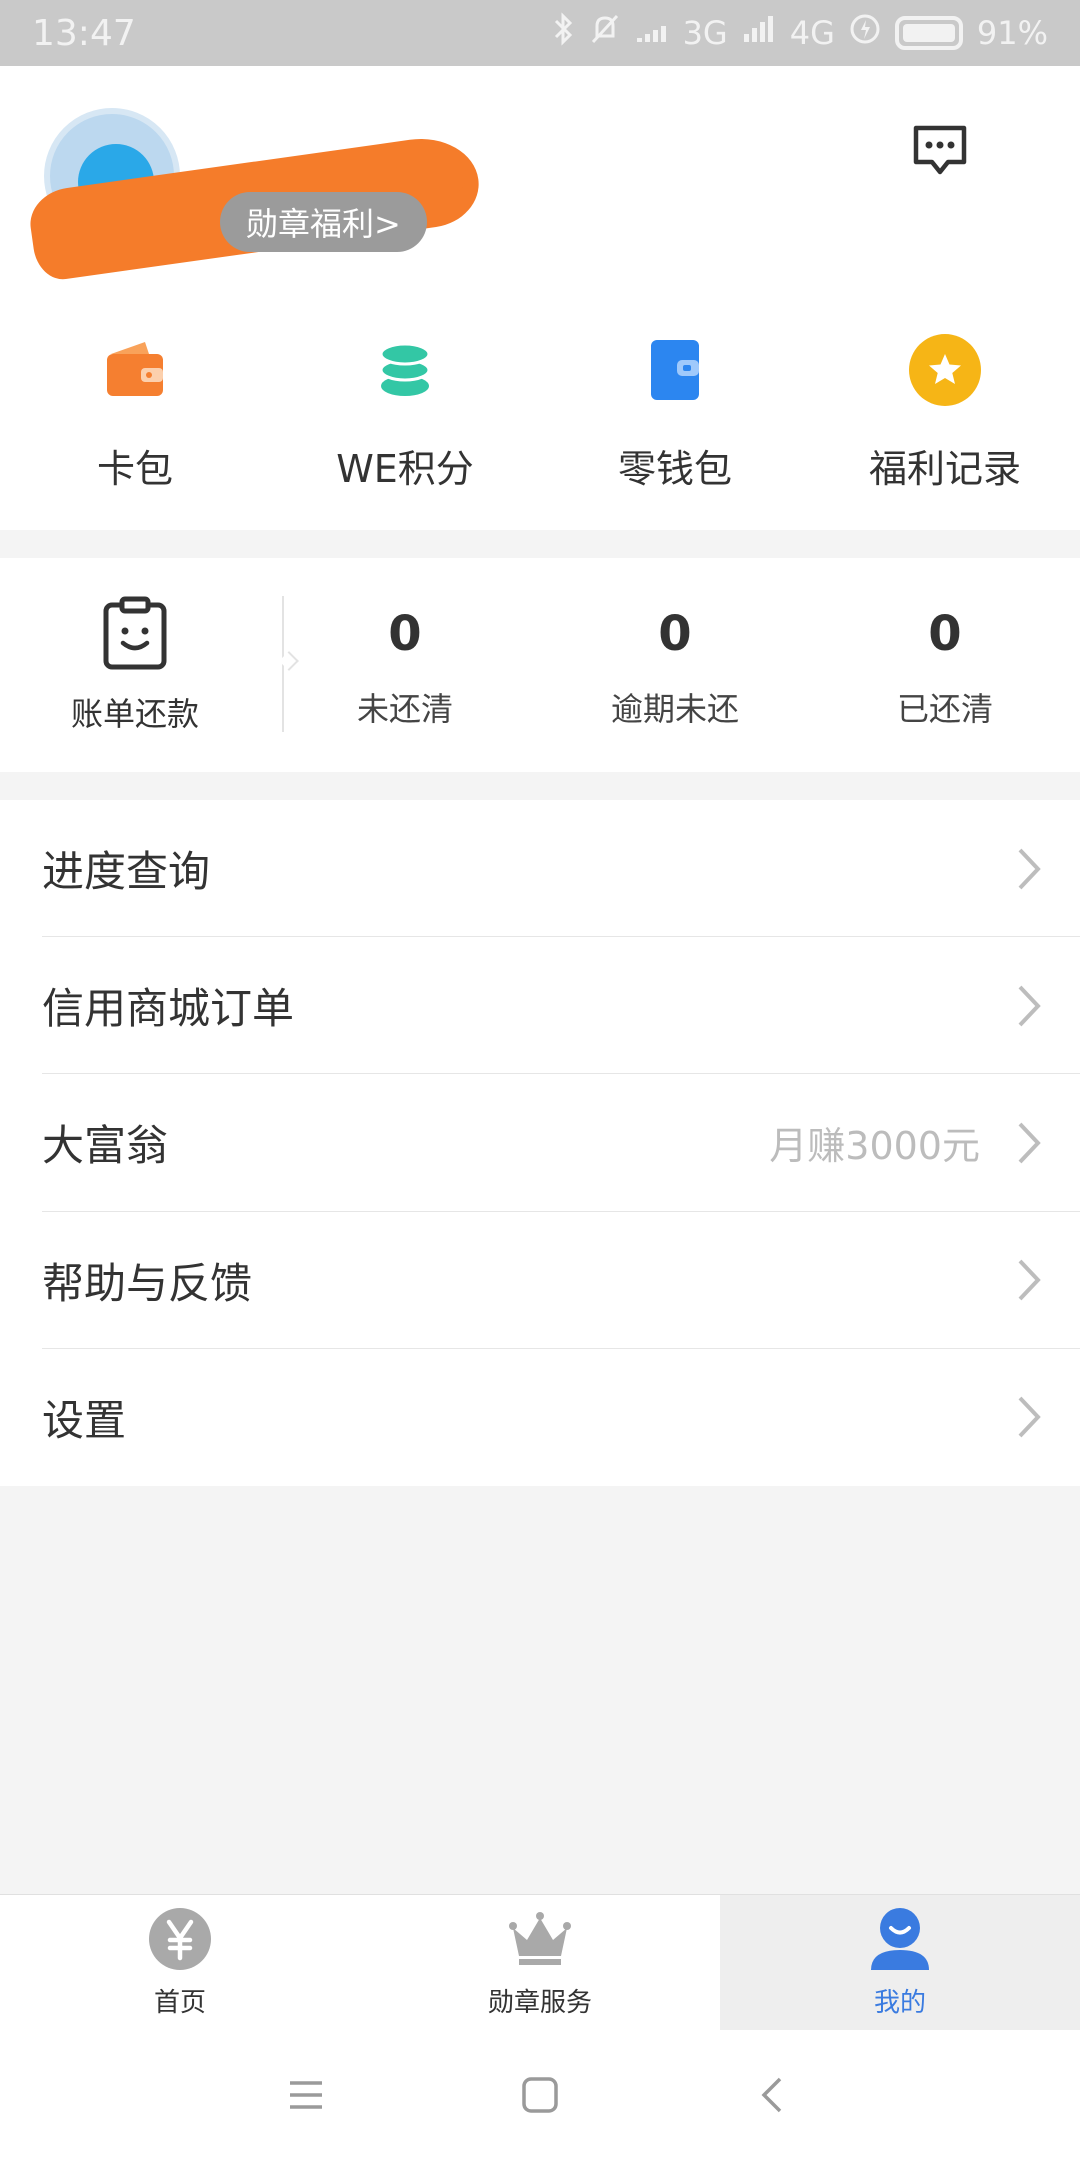 The image size is (1080, 2160). What do you see at coordinates (135, 633) in the screenshot?
I see `clipboard-smile-icon` at bounding box center [135, 633].